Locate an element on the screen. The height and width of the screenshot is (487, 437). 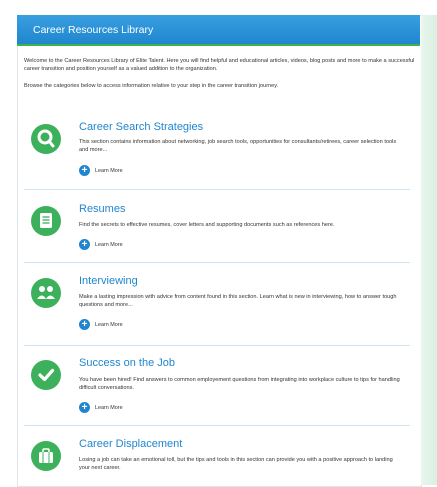
section-title: Success on the Job is located at coordinates (127, 363).